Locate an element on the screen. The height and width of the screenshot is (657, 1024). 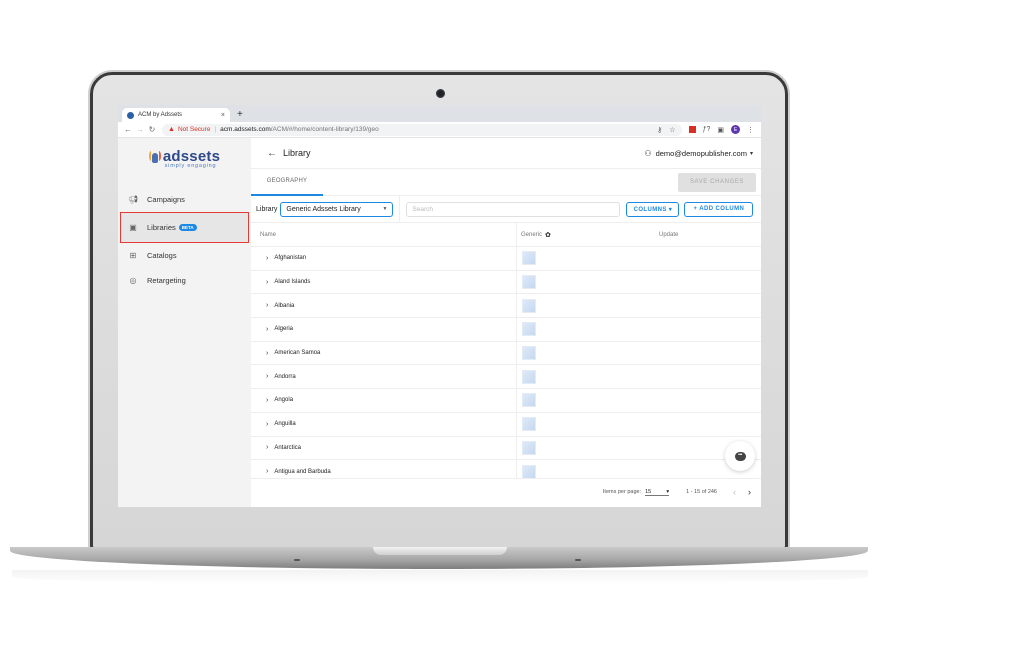
profile-avatar: E is located at coordinates (735, 129).